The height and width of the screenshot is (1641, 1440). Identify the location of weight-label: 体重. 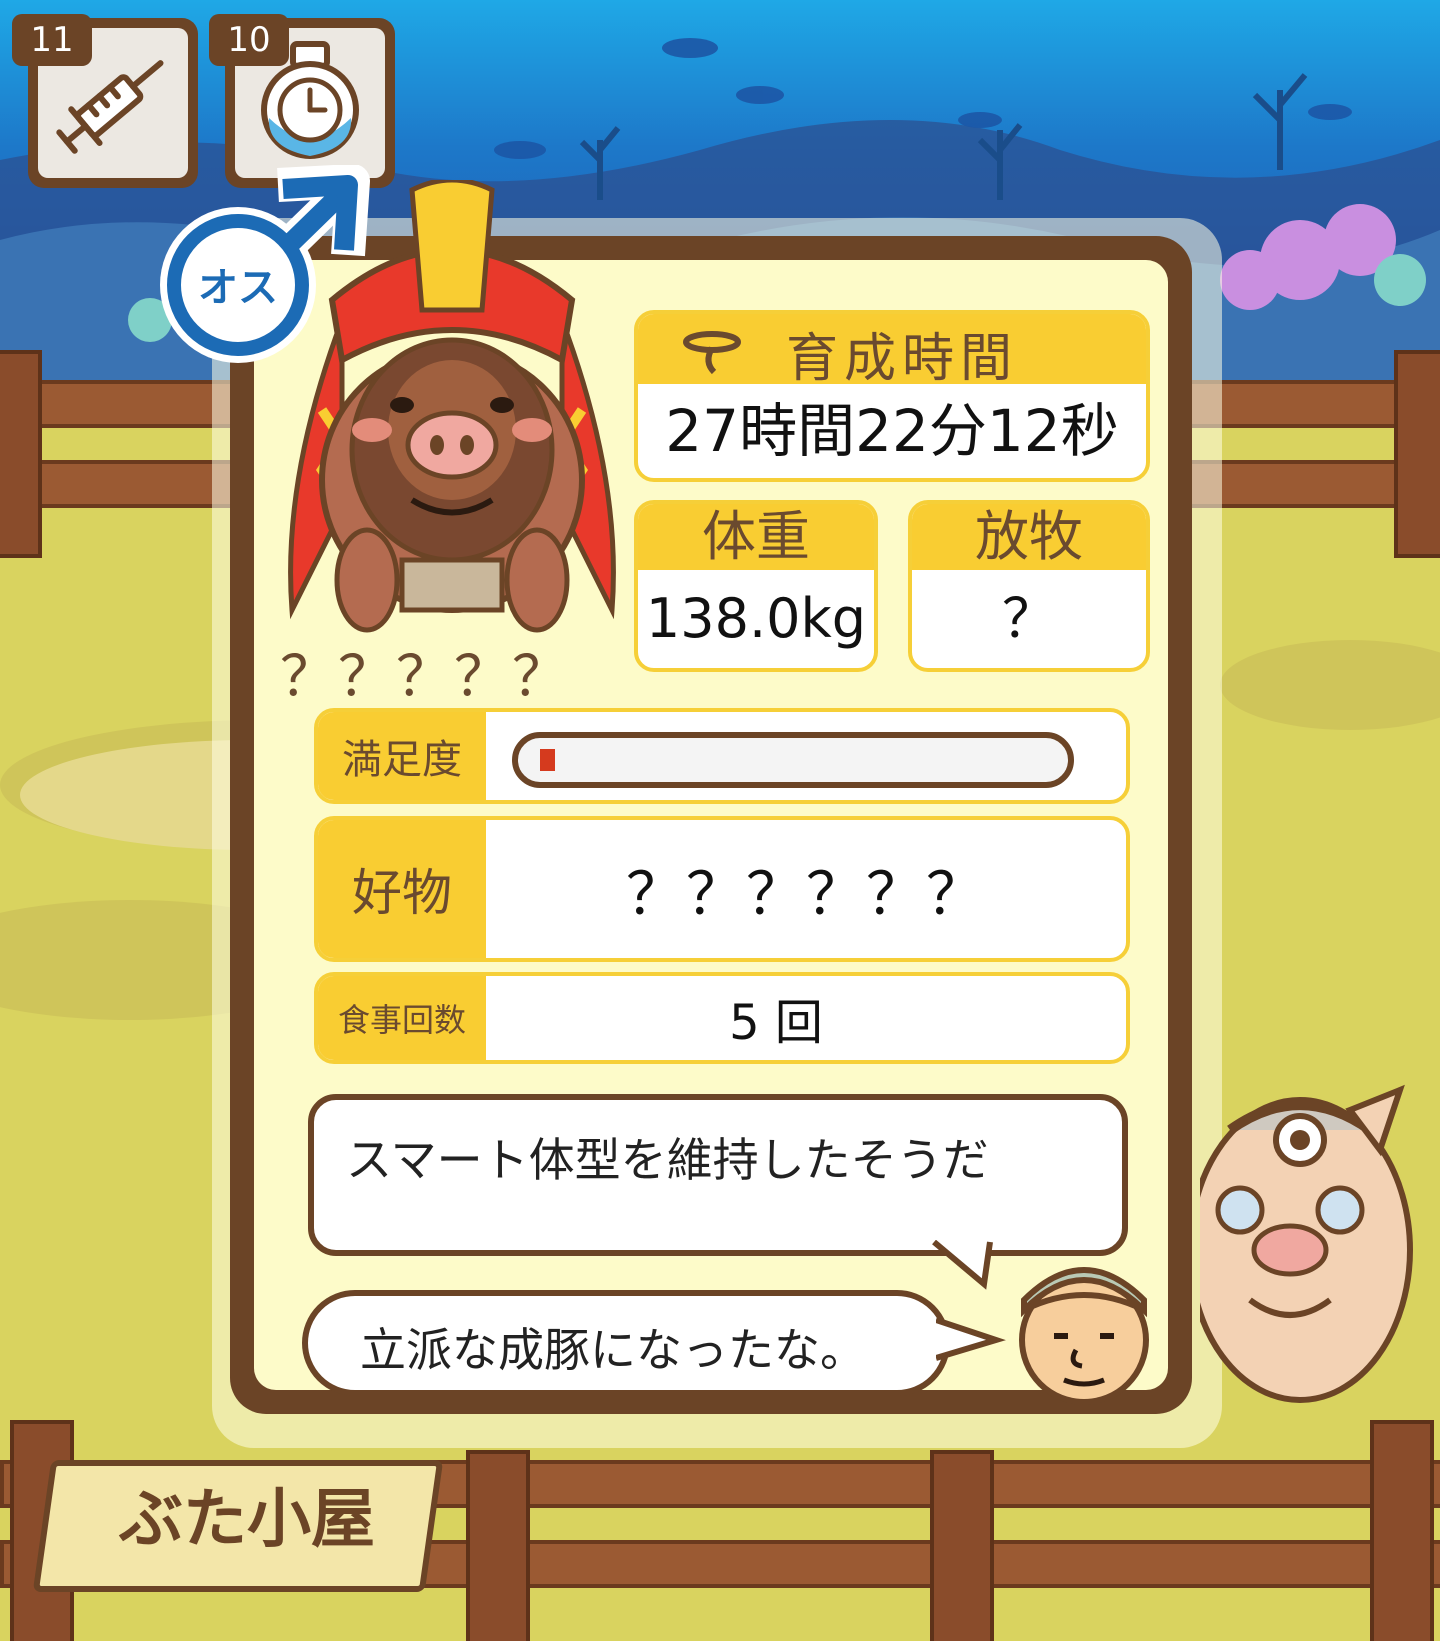
(756, 537).